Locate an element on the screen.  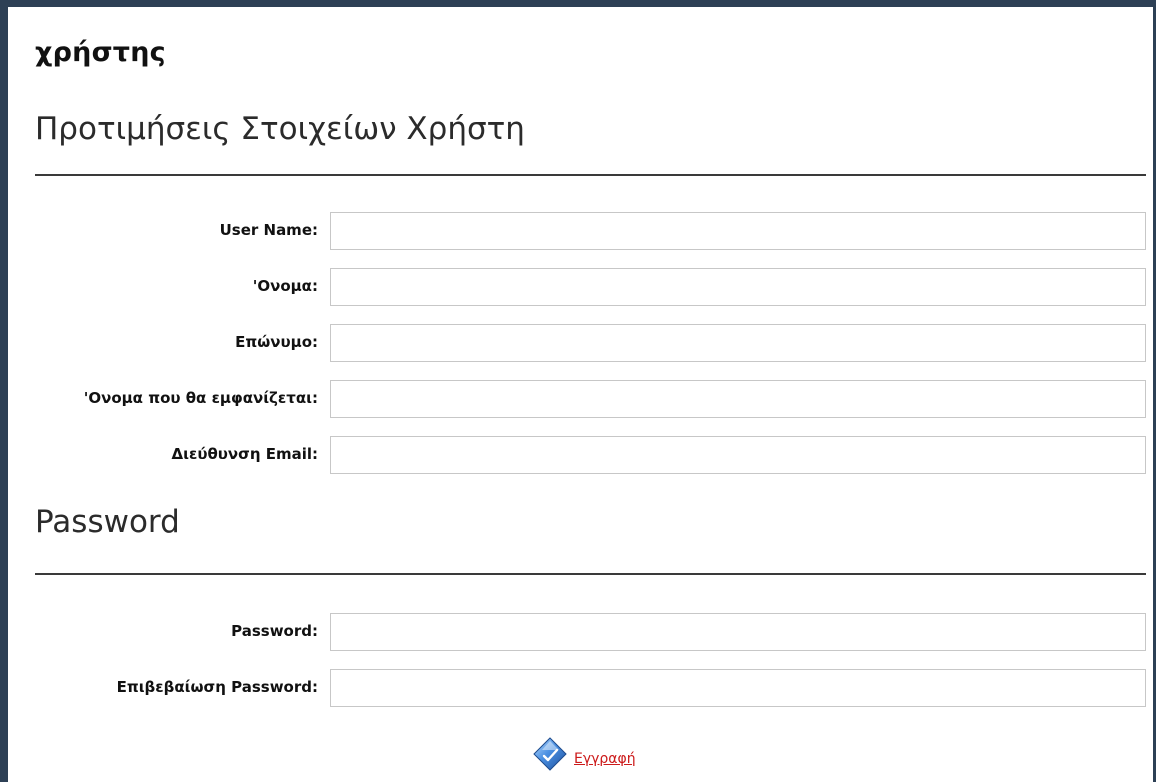
username-row: User Name: is located at coordinates (588, 232).